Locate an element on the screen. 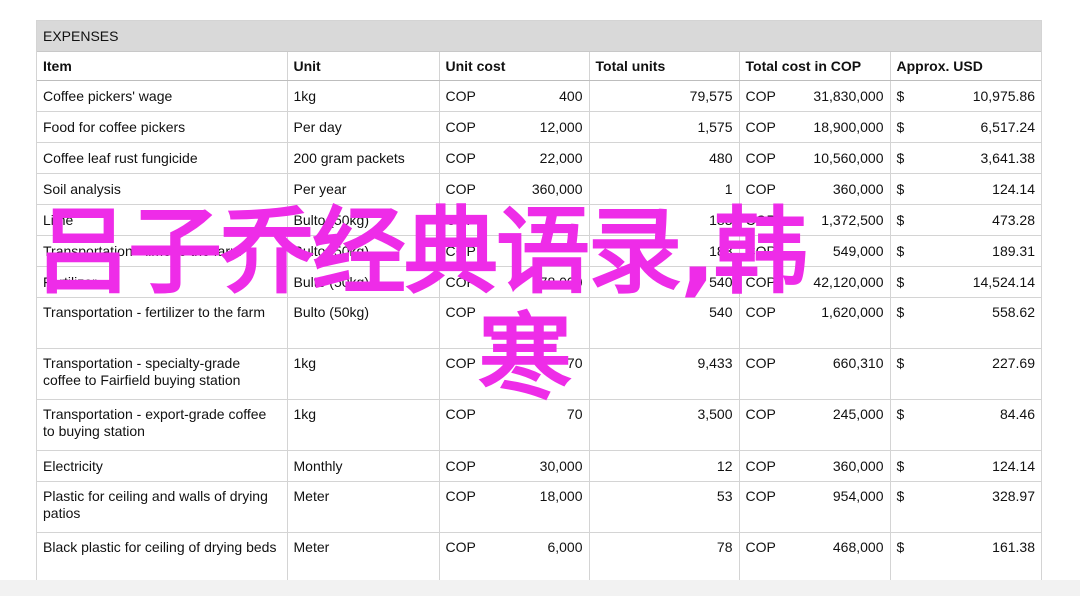 The image size is (1080, 596). cell-unit: 1kg is located at coordinates (363, 425).